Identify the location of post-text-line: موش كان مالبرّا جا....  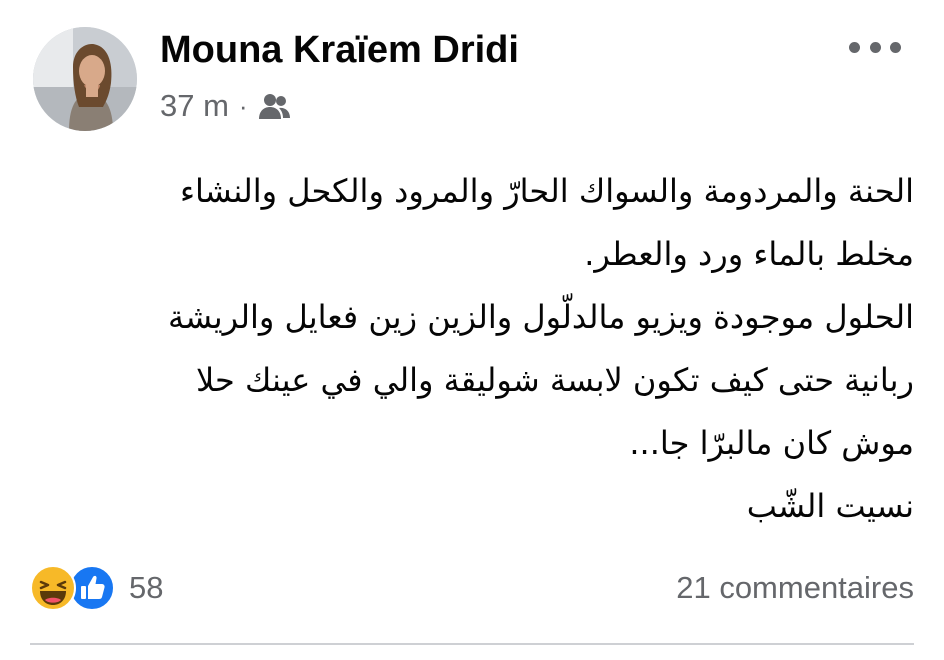
(771, 443).